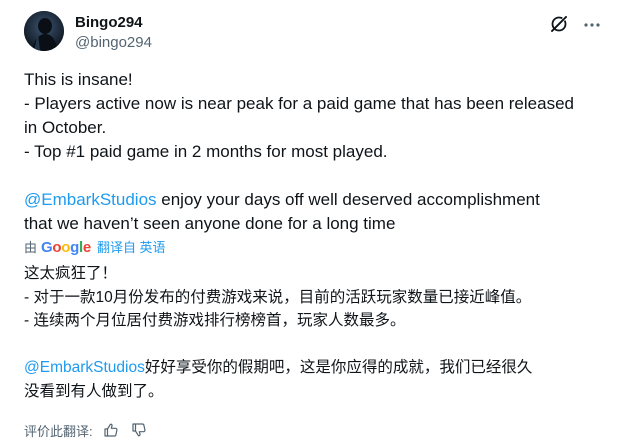 The height and width of the screenshot is (442, 628). I want to click on avatar, so click(44, 31).